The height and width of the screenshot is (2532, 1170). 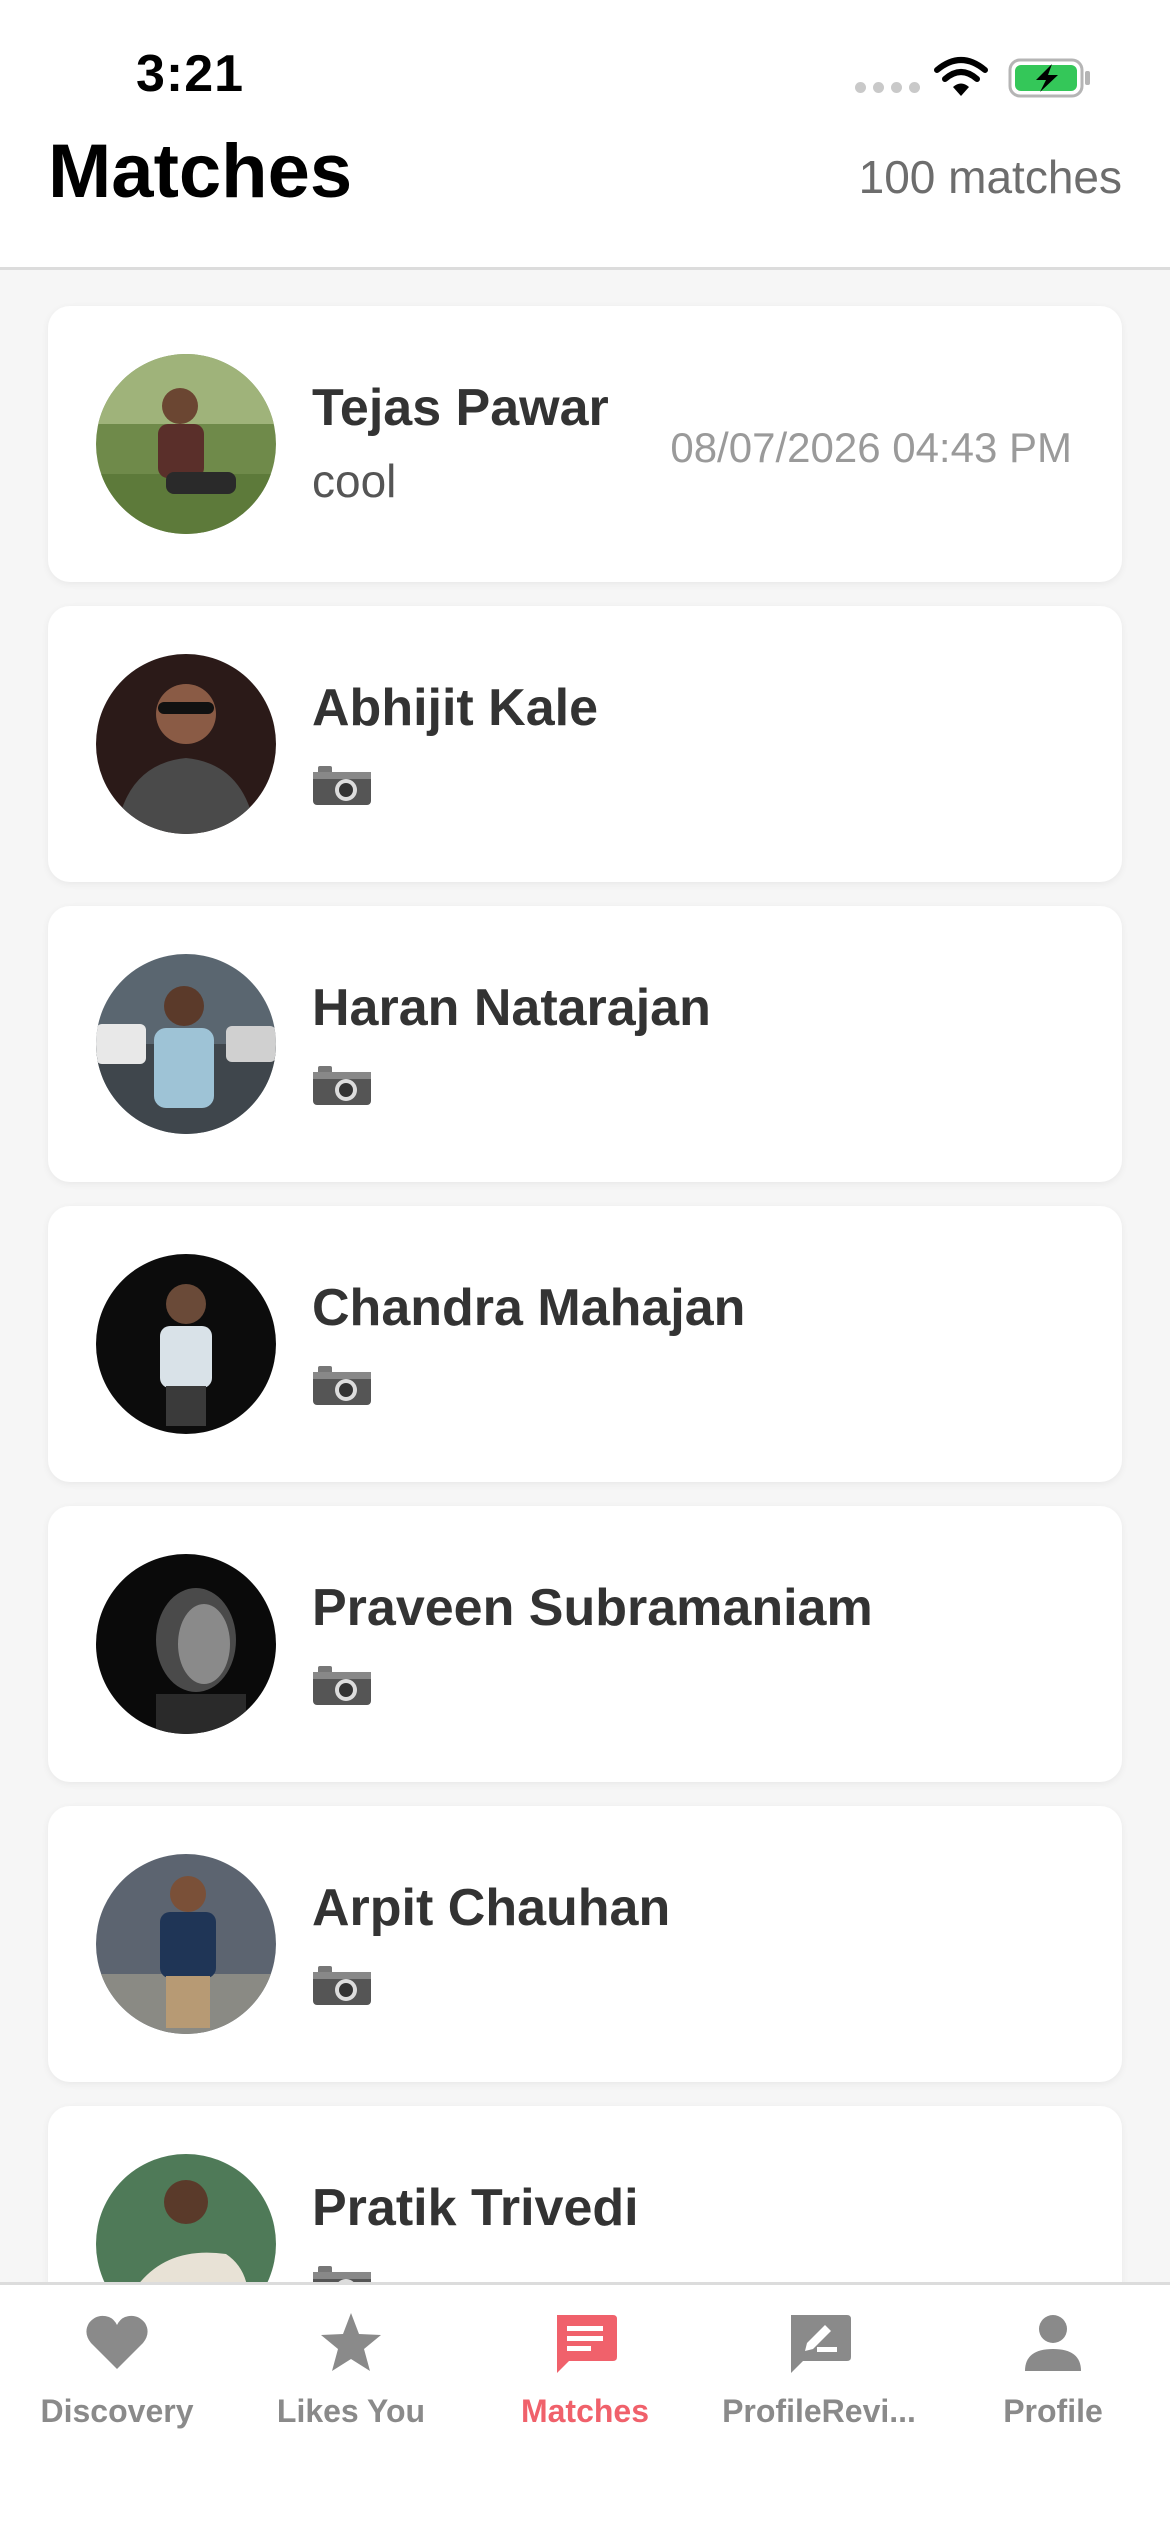 What do you see at coordinates (1053, 2375) in the screenshot?
I see `tab-profile: Profile` at bounding box center [1053, 2375].